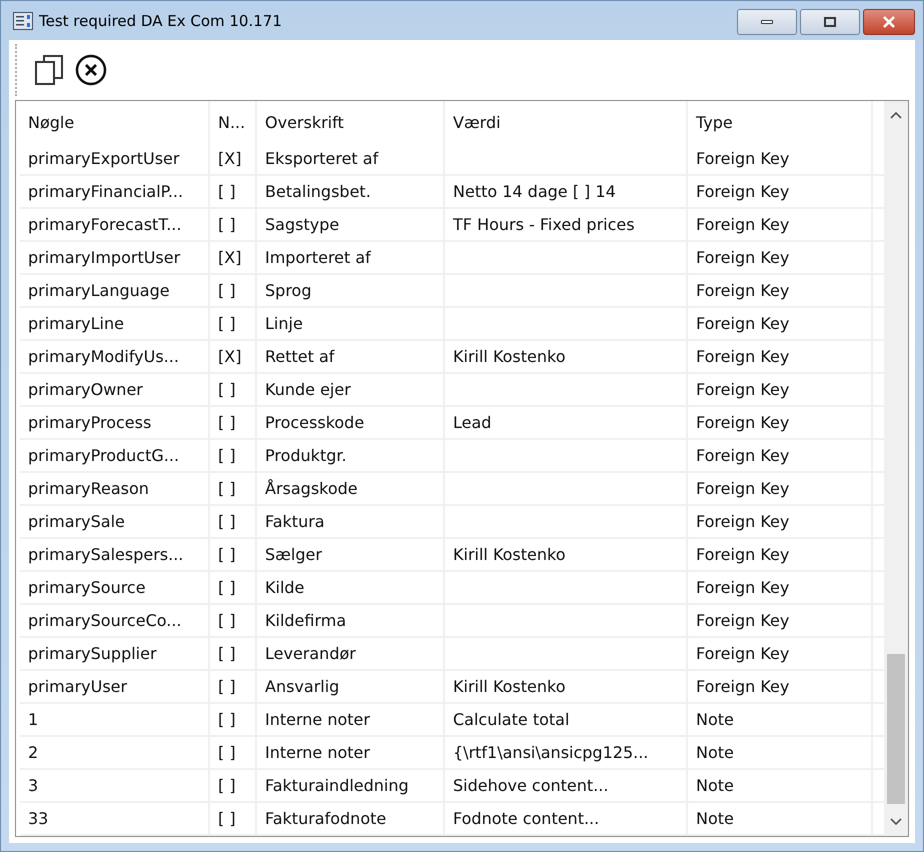 This screenshot has height=852, width=924. I want to click on close-icon, so click(889, 22).